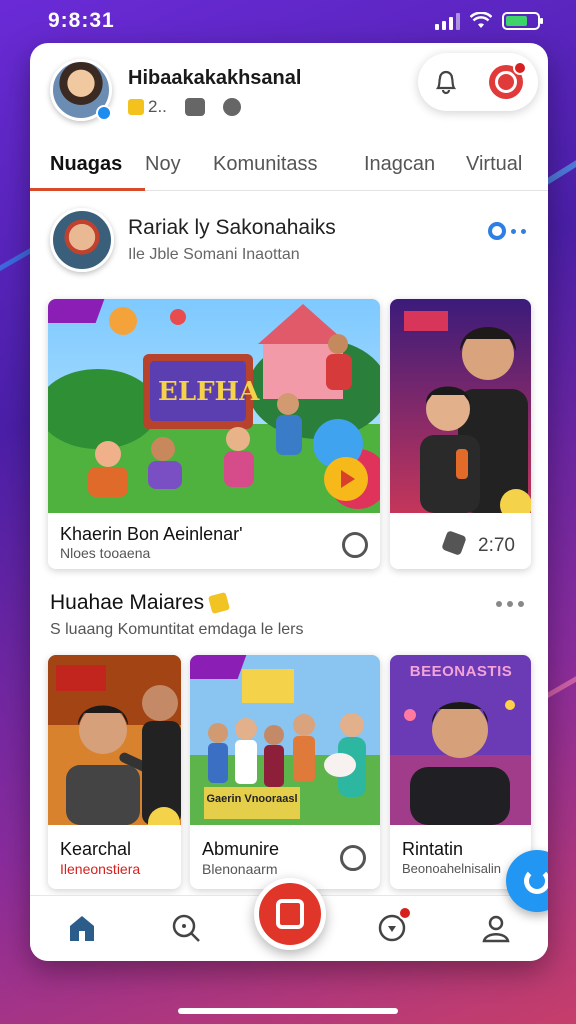 This screenshot has width=576, height=1024. Describe the element at coordinates (288, 1011) in the screenshot. I see `home-indicator` at that location.